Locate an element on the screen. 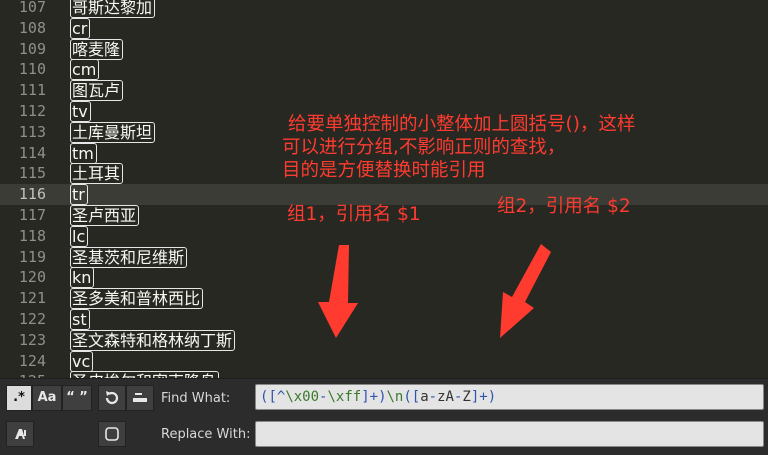 The height and width of the screenshot is (455, 768). preserve-case-icon is located at coordinates (112, 434).